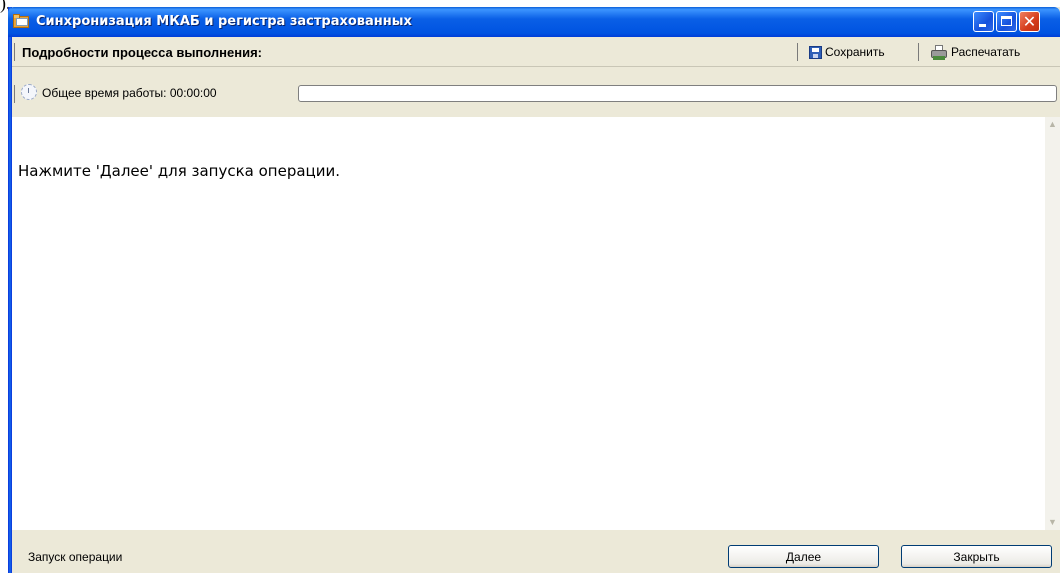  I want to click on print-label: Распечатать, so click(986, 52).